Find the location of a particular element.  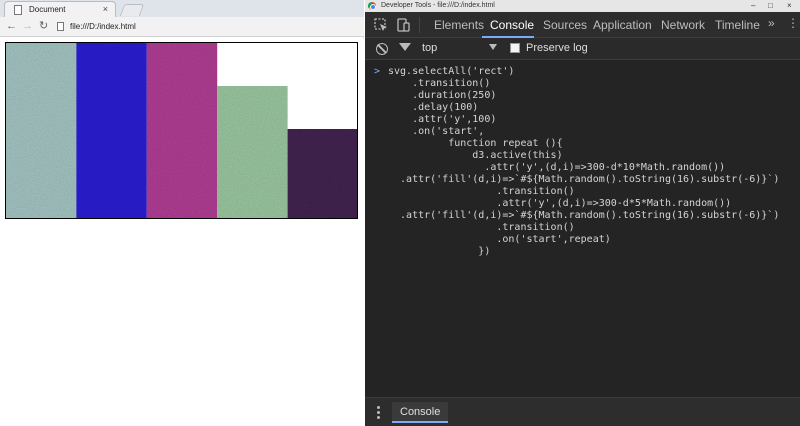

code-line: .attr('y',100) is located at coordinates (442, 119).